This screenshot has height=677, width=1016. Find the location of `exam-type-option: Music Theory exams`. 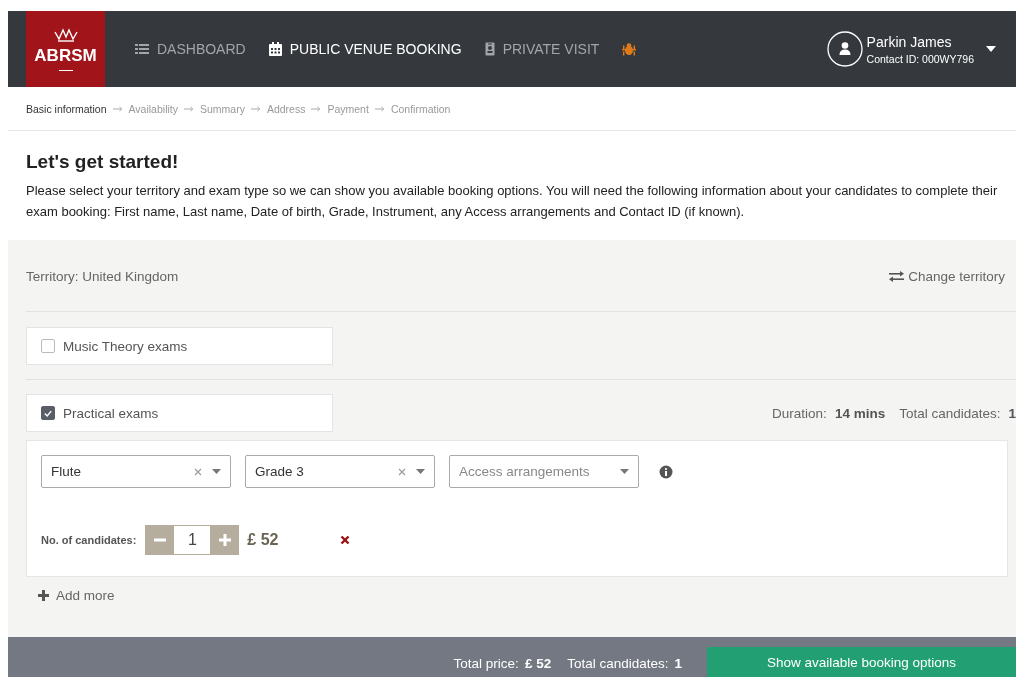

exam-type-option: Music Theory exams is located at coordinates (179, 346).